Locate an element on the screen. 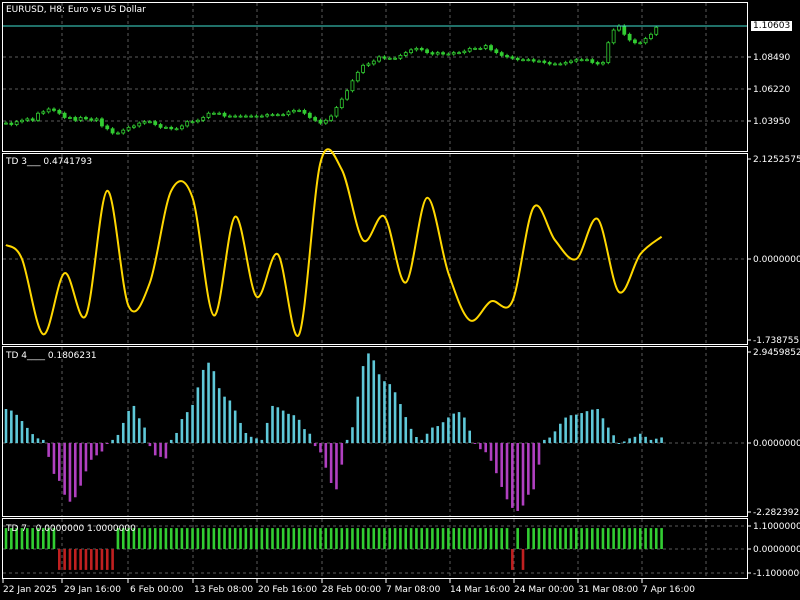  td3-legend-name: TD 3___ is located at coordinates (23, 162).